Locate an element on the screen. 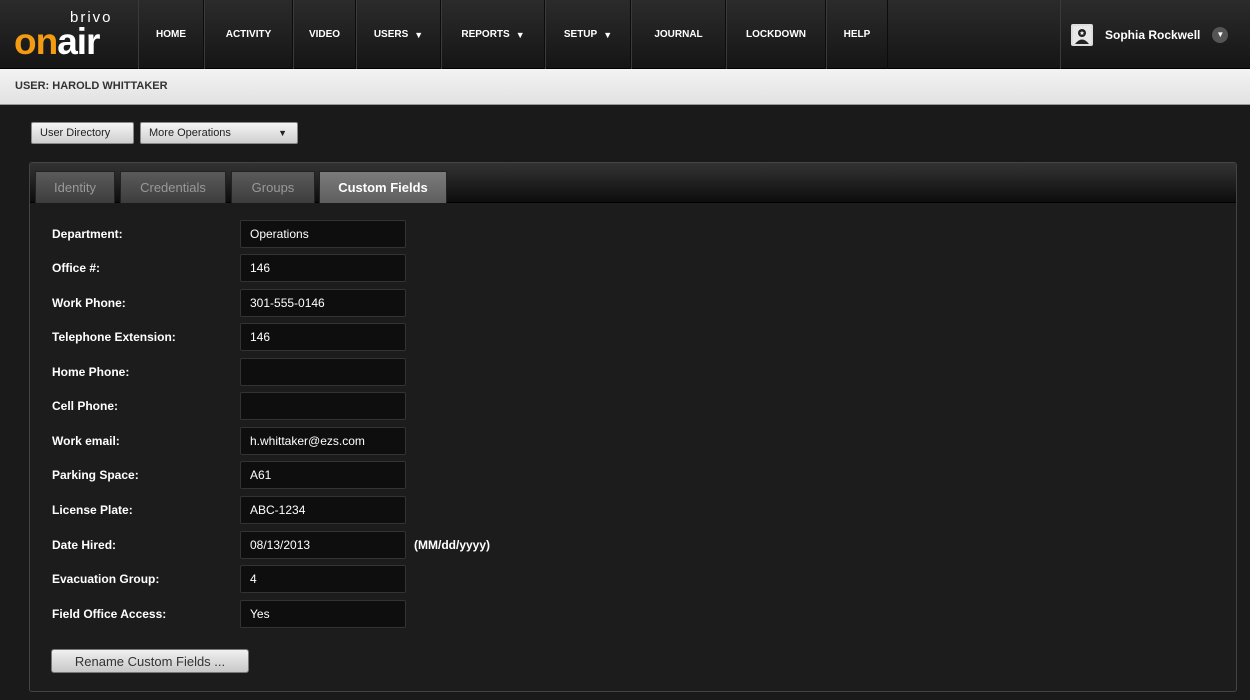 This screenshot has width=1250, height=700. nav-home: HOME is located at coordinates (171, 34).